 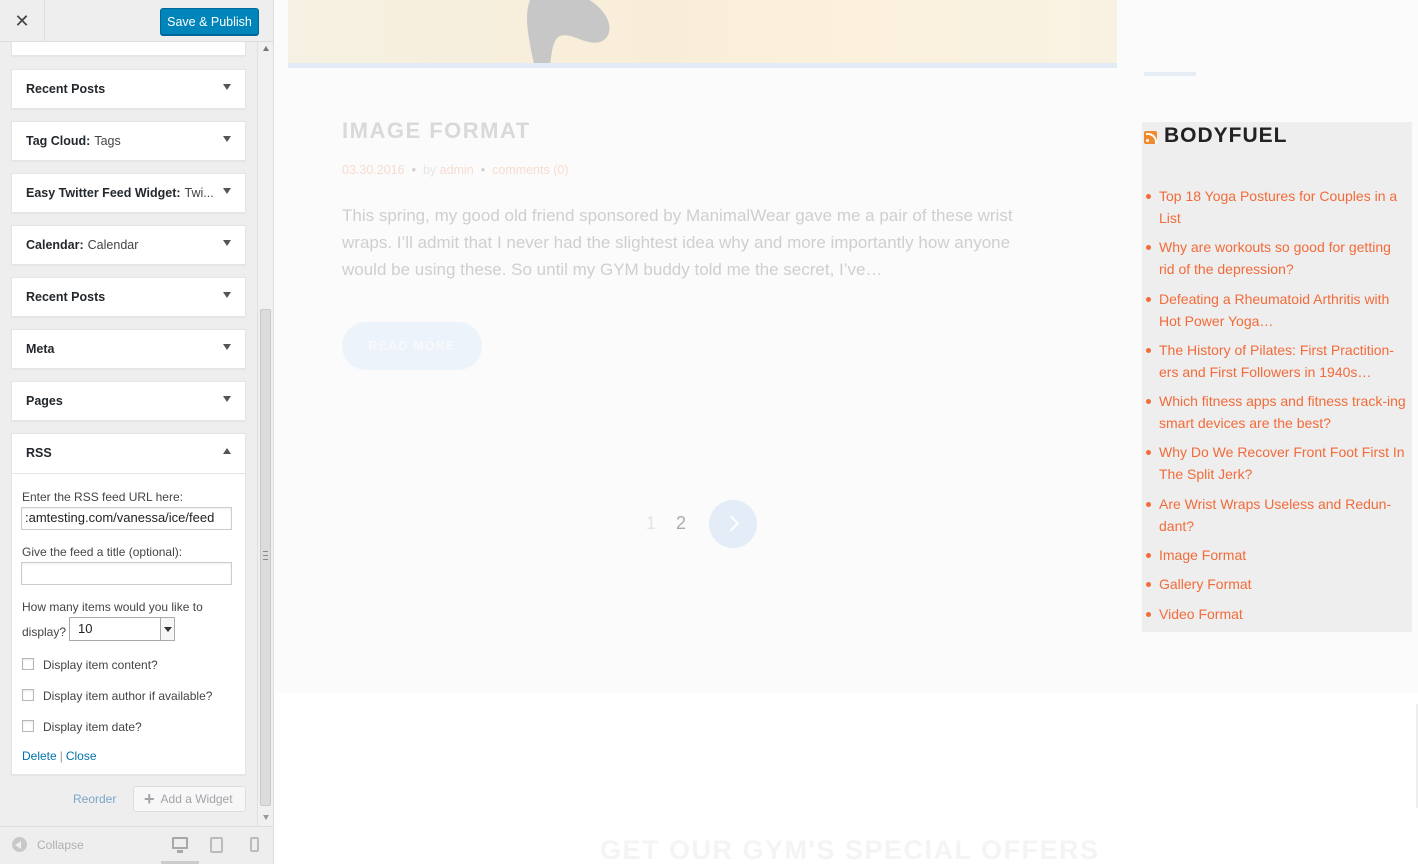 I want to click on featured-image-underline, so click(x=702, y=65).